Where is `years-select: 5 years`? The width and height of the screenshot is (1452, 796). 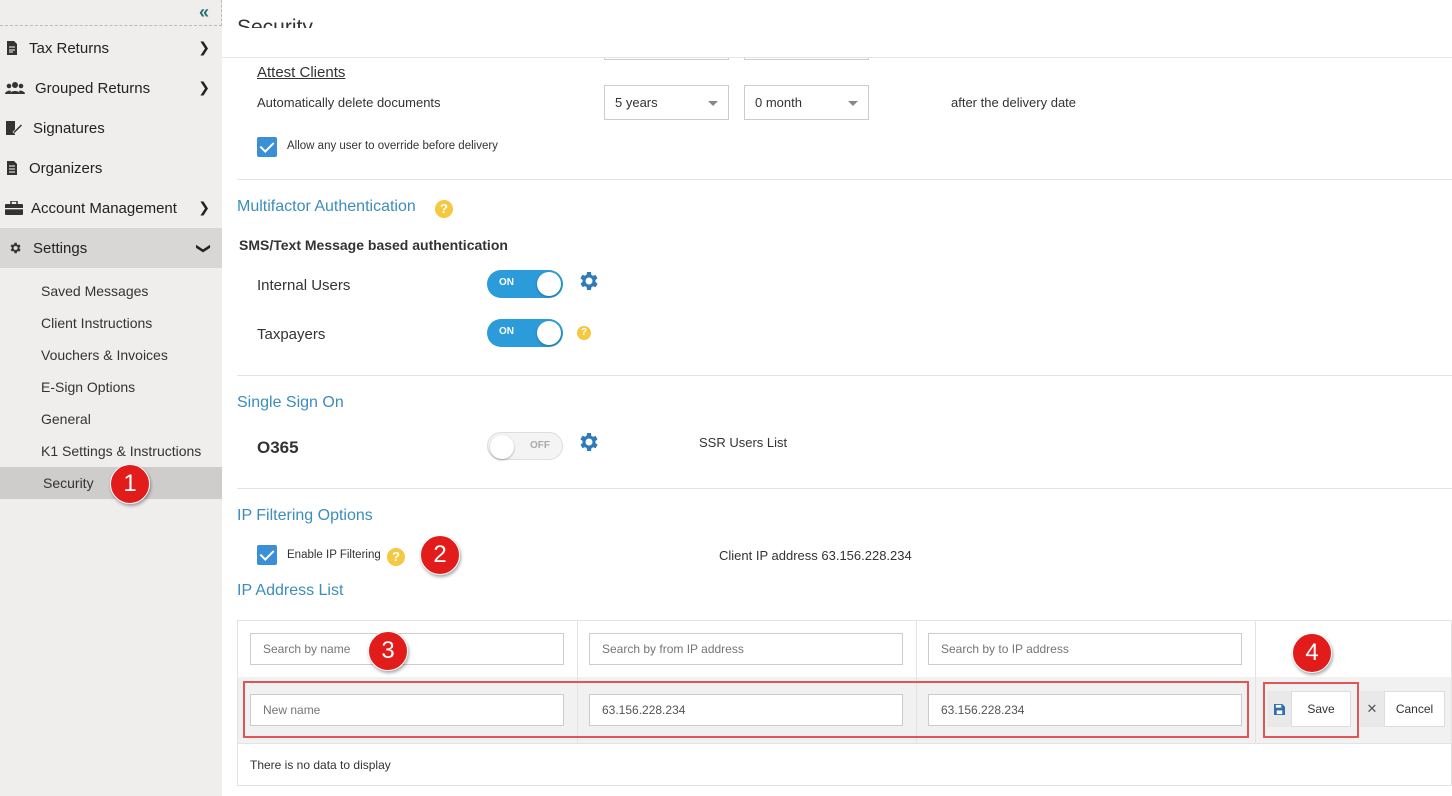 years-select: 5 years is located at coordinates (666, 102).